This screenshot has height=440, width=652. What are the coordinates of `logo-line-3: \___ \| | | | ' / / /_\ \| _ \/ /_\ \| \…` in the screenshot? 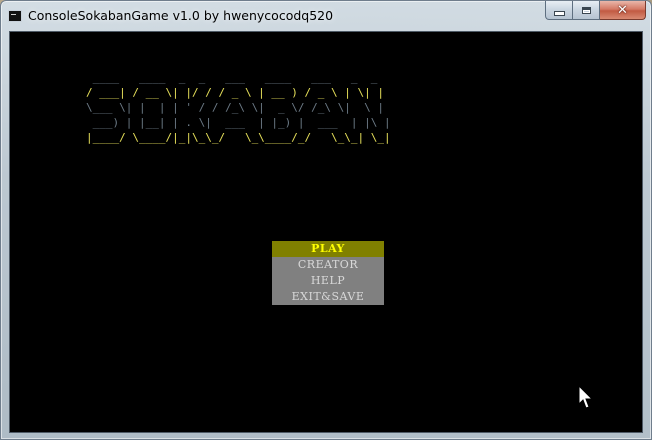 It's located at (235, 107).